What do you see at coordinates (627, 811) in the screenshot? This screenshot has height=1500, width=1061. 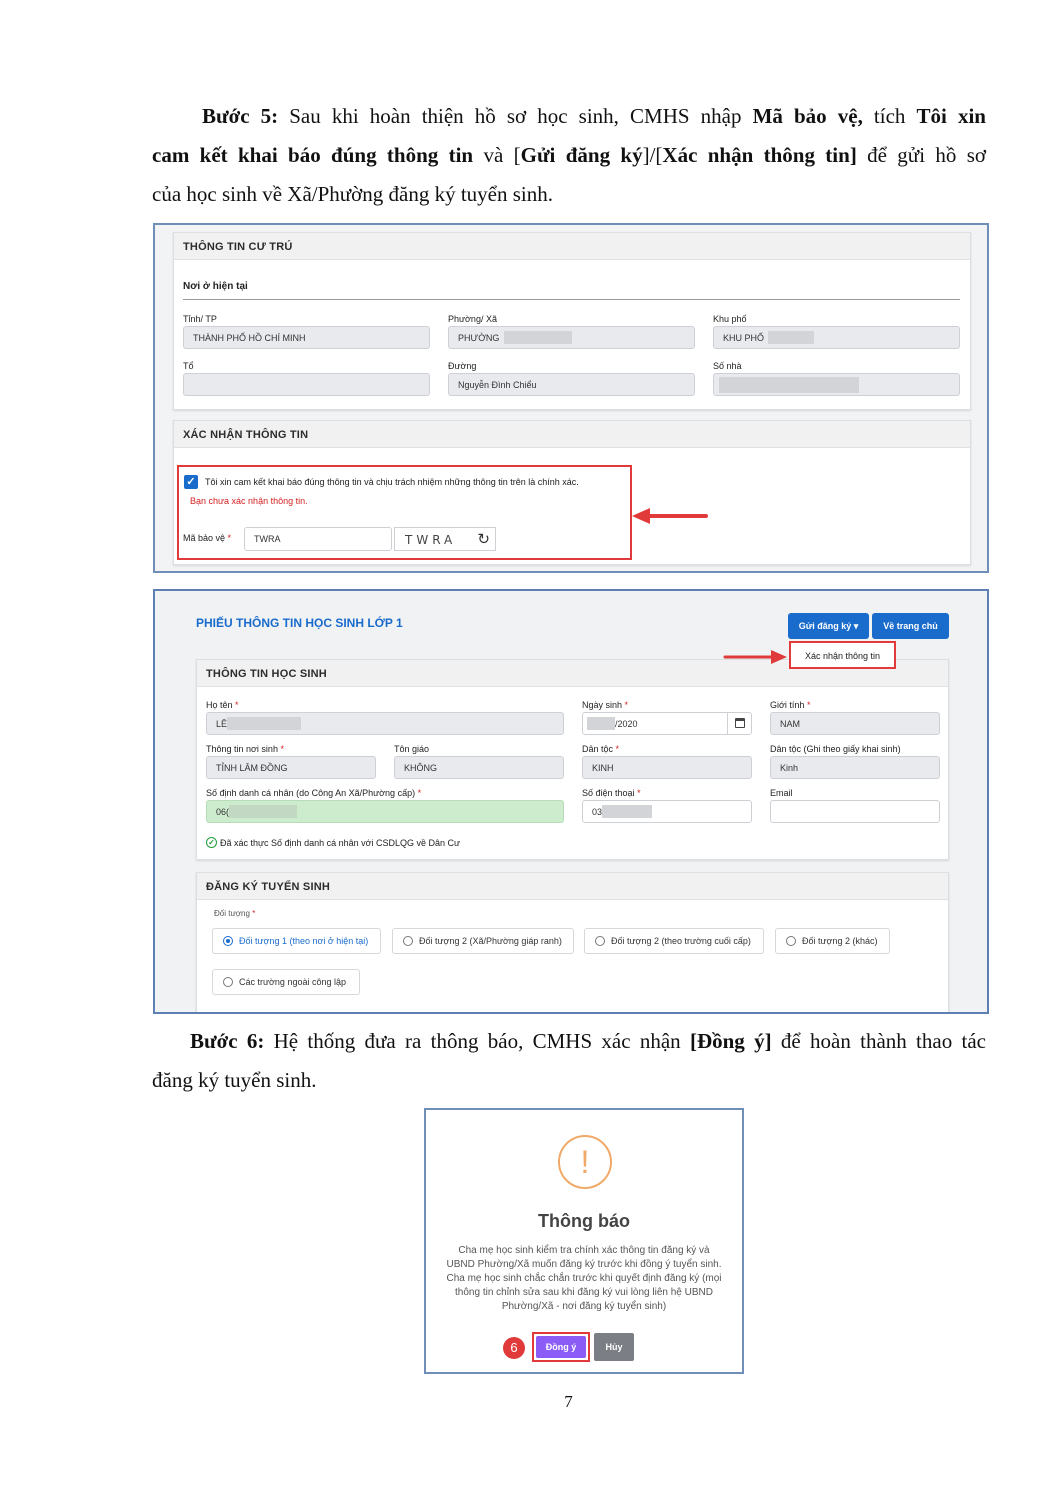 I see `phone-redaction` at bounding box center [627, 811].